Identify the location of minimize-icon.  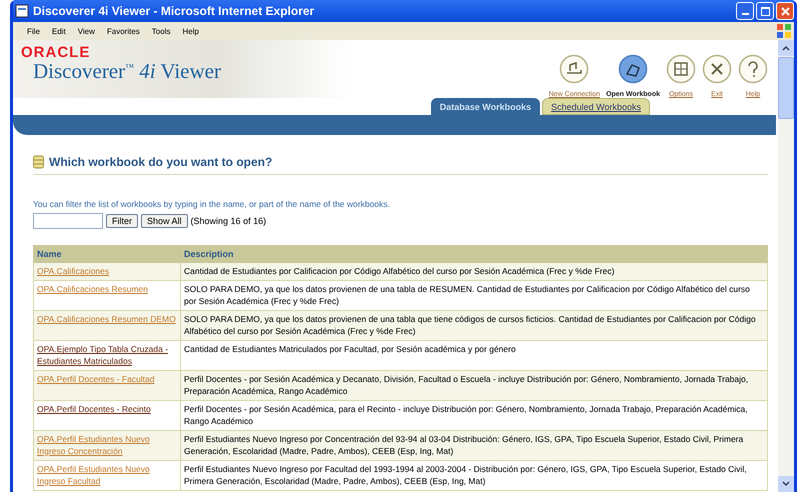
(745, 14).